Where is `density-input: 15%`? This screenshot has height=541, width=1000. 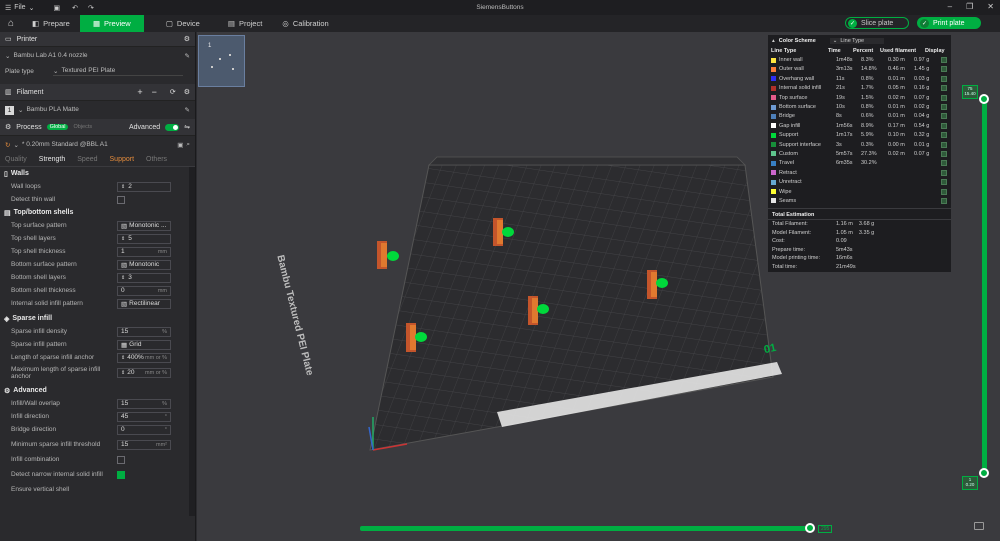 density-input: 15% is located at coordinates (144, 331).